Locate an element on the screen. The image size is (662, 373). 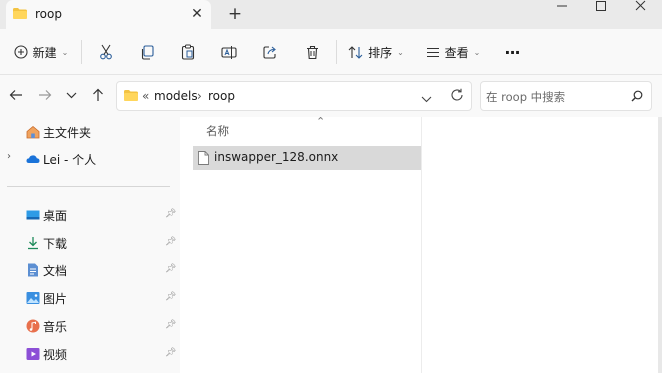
cut-button is located at coordinates (106, 52).